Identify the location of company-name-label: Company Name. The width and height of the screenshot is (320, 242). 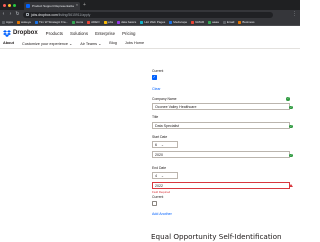
(164, 99).